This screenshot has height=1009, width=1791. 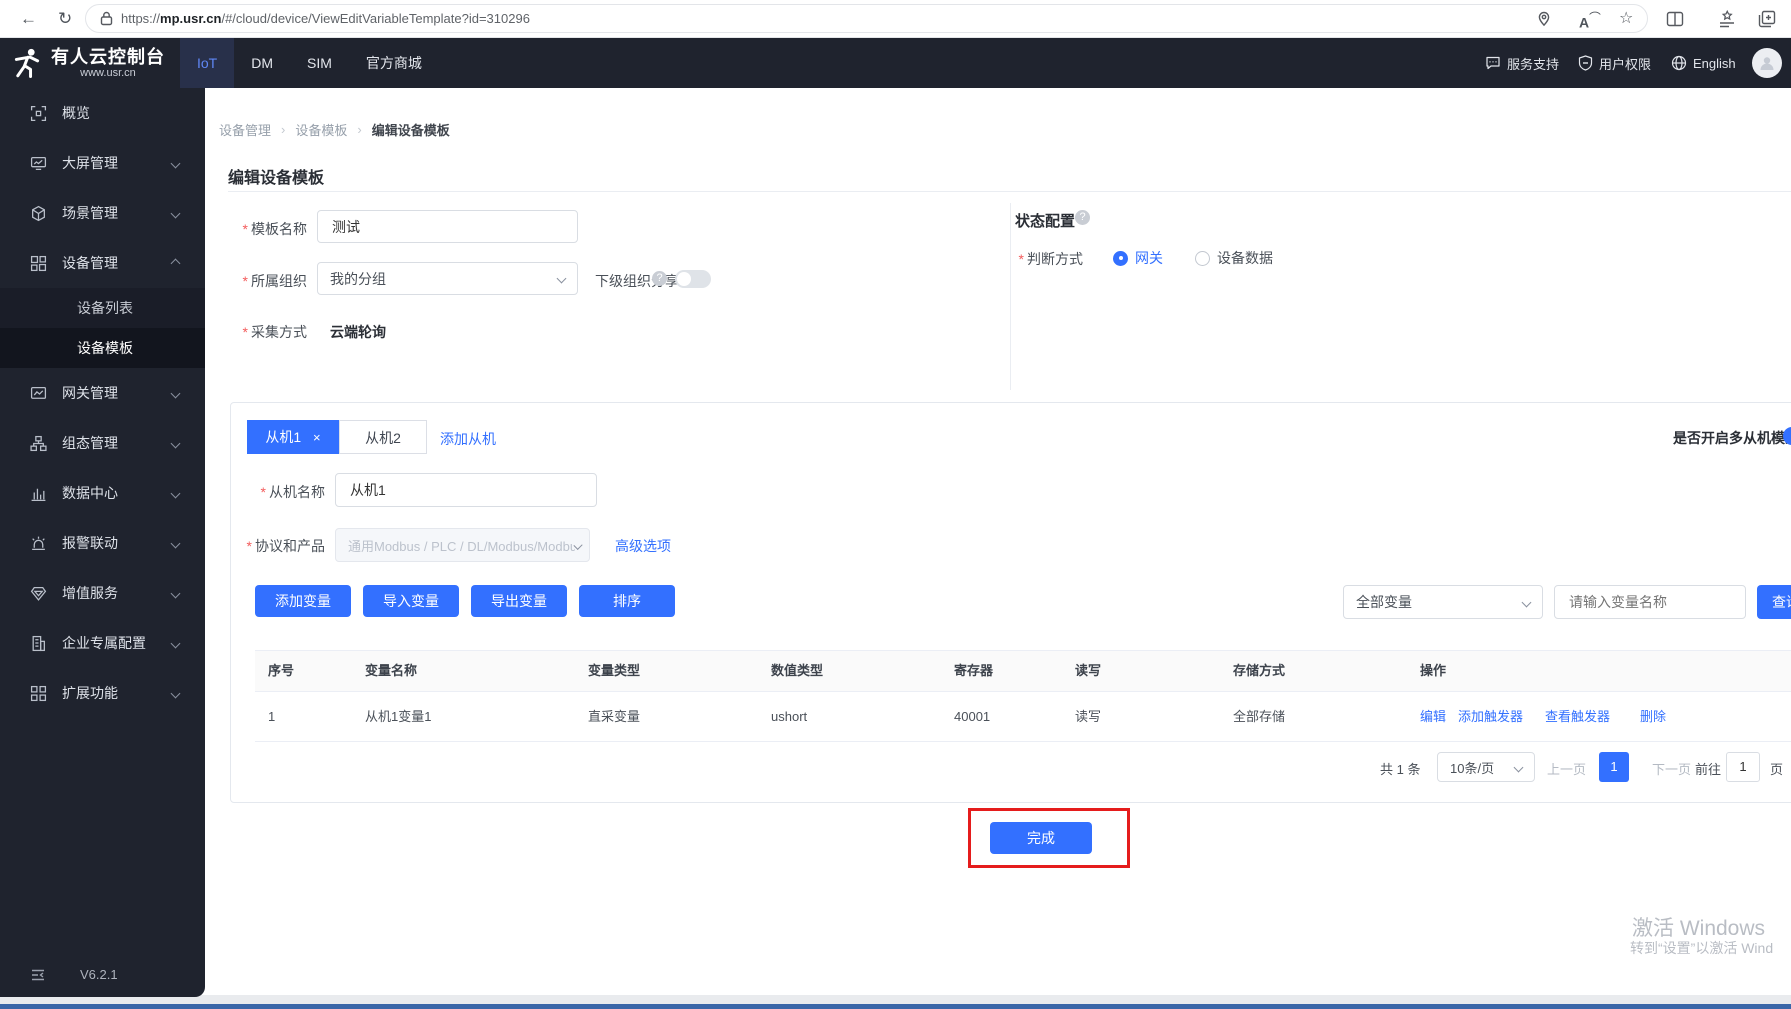 I want to click on organization-text: 所属组织, so click(x=279, y=281).